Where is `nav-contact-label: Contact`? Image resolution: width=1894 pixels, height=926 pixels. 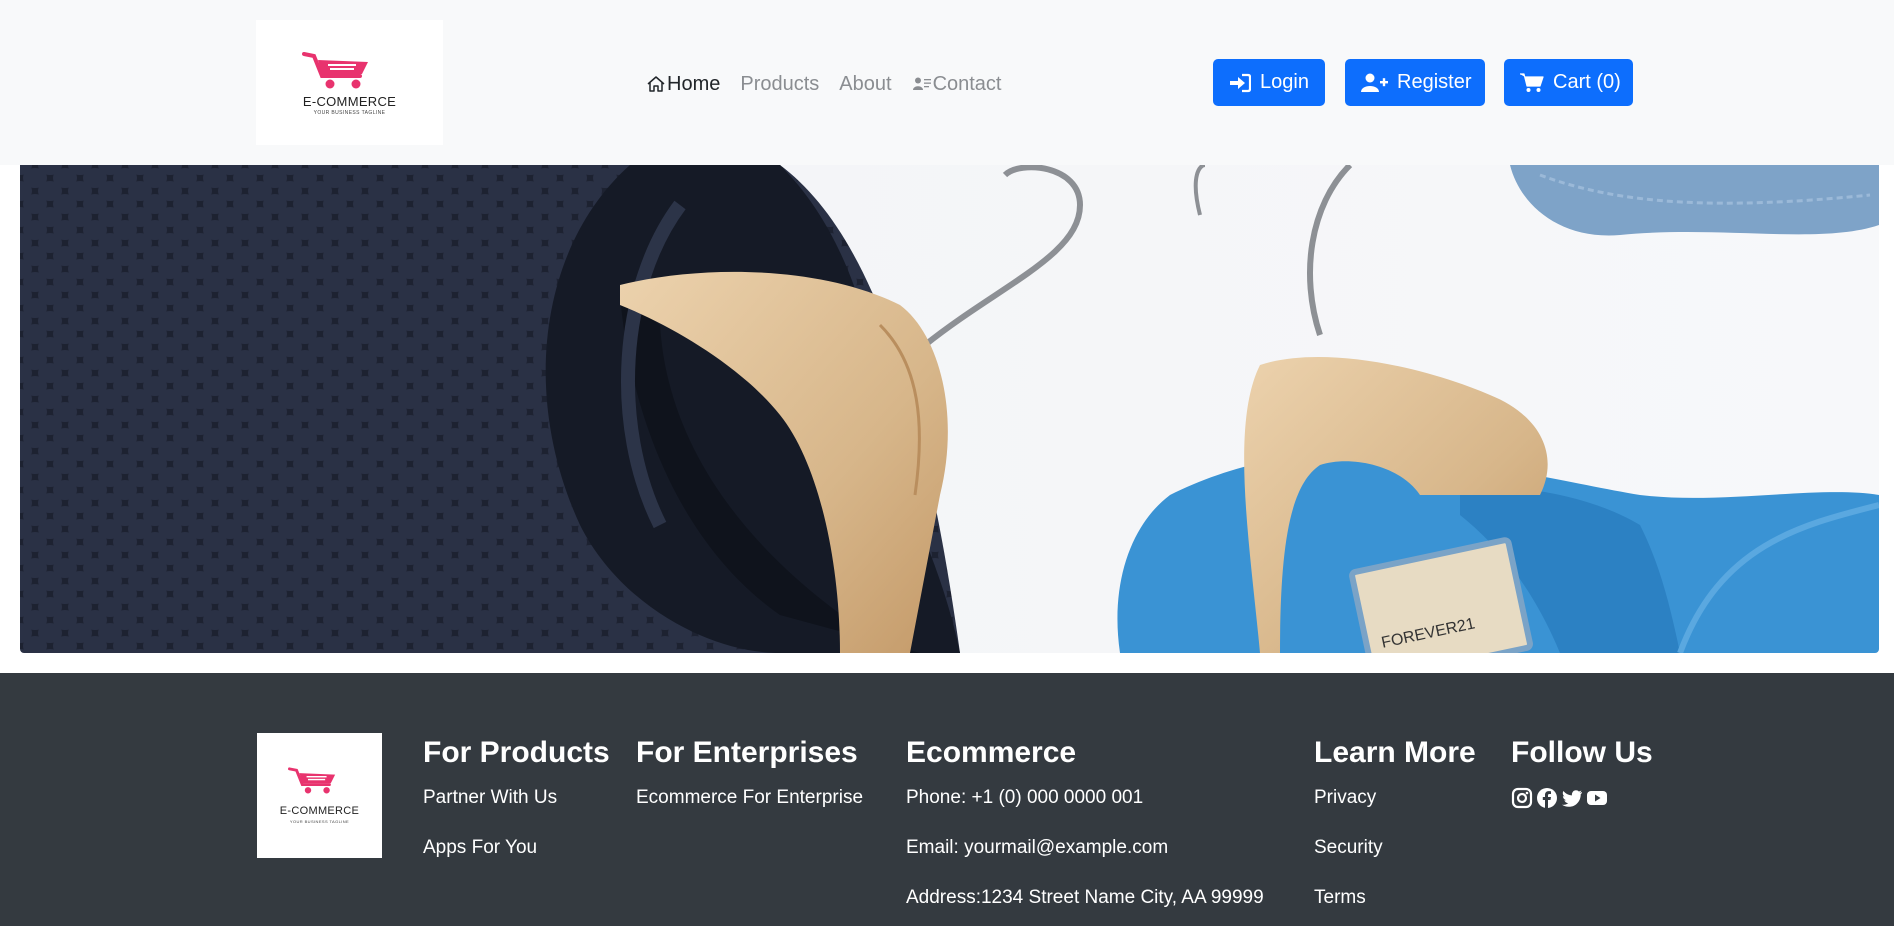 nav-contact-label: Contact is located at coordinates (967, 83).